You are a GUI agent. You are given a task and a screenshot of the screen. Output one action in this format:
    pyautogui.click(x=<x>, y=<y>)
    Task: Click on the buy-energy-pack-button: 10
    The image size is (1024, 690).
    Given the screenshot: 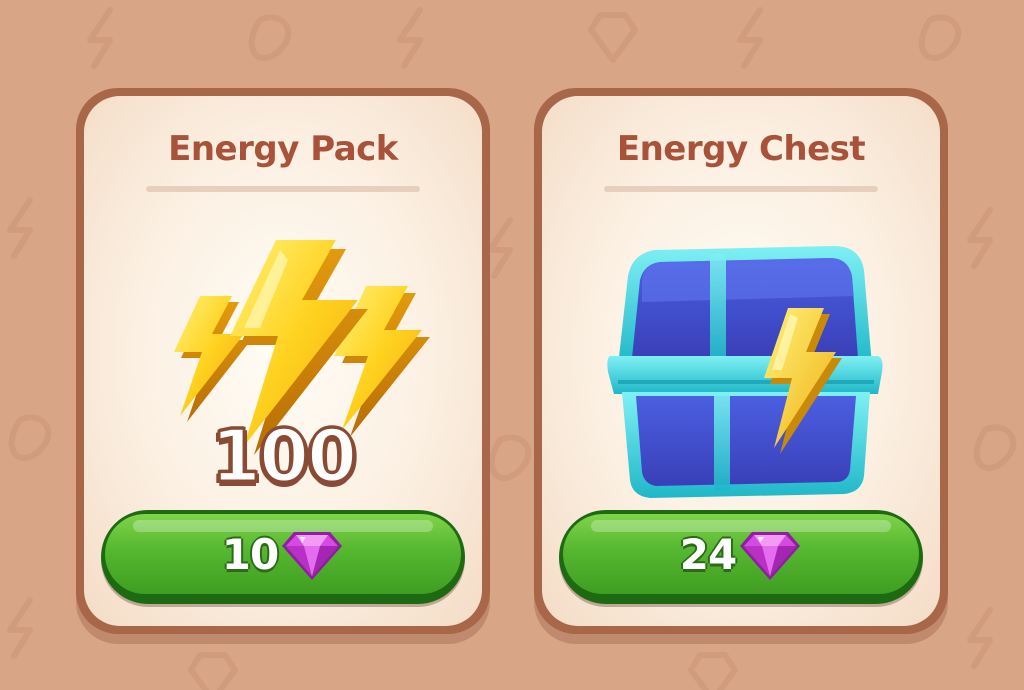 What is the action you would take?
    pyautogui.click(x=283, y=557)
    